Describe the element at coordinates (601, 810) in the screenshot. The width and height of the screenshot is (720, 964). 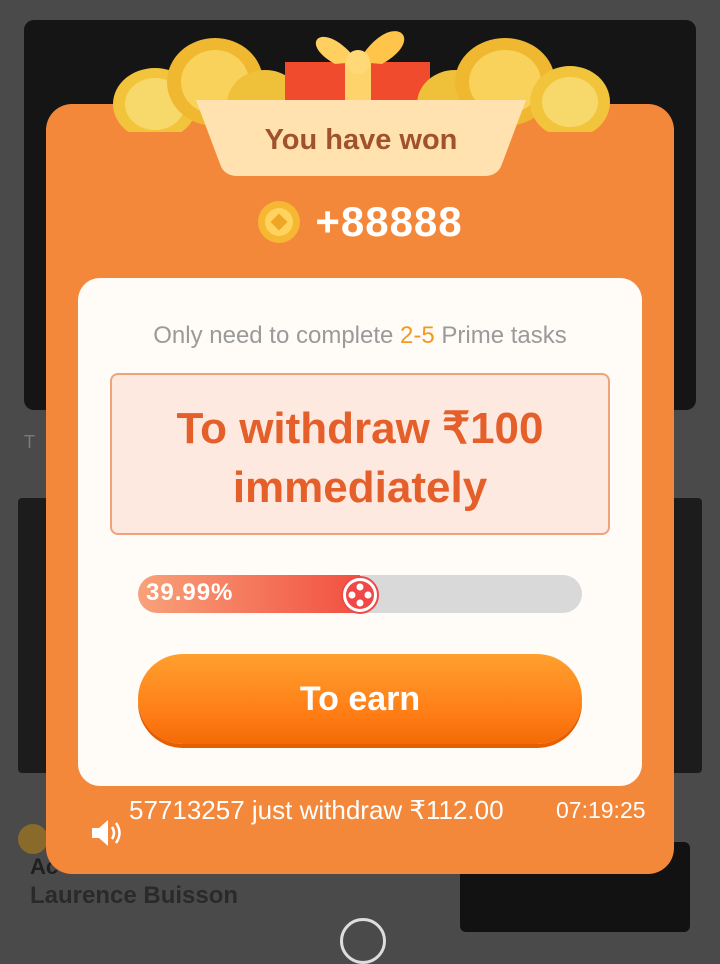
I see `withdraw-ticker-time: 07:19:25` at that location.